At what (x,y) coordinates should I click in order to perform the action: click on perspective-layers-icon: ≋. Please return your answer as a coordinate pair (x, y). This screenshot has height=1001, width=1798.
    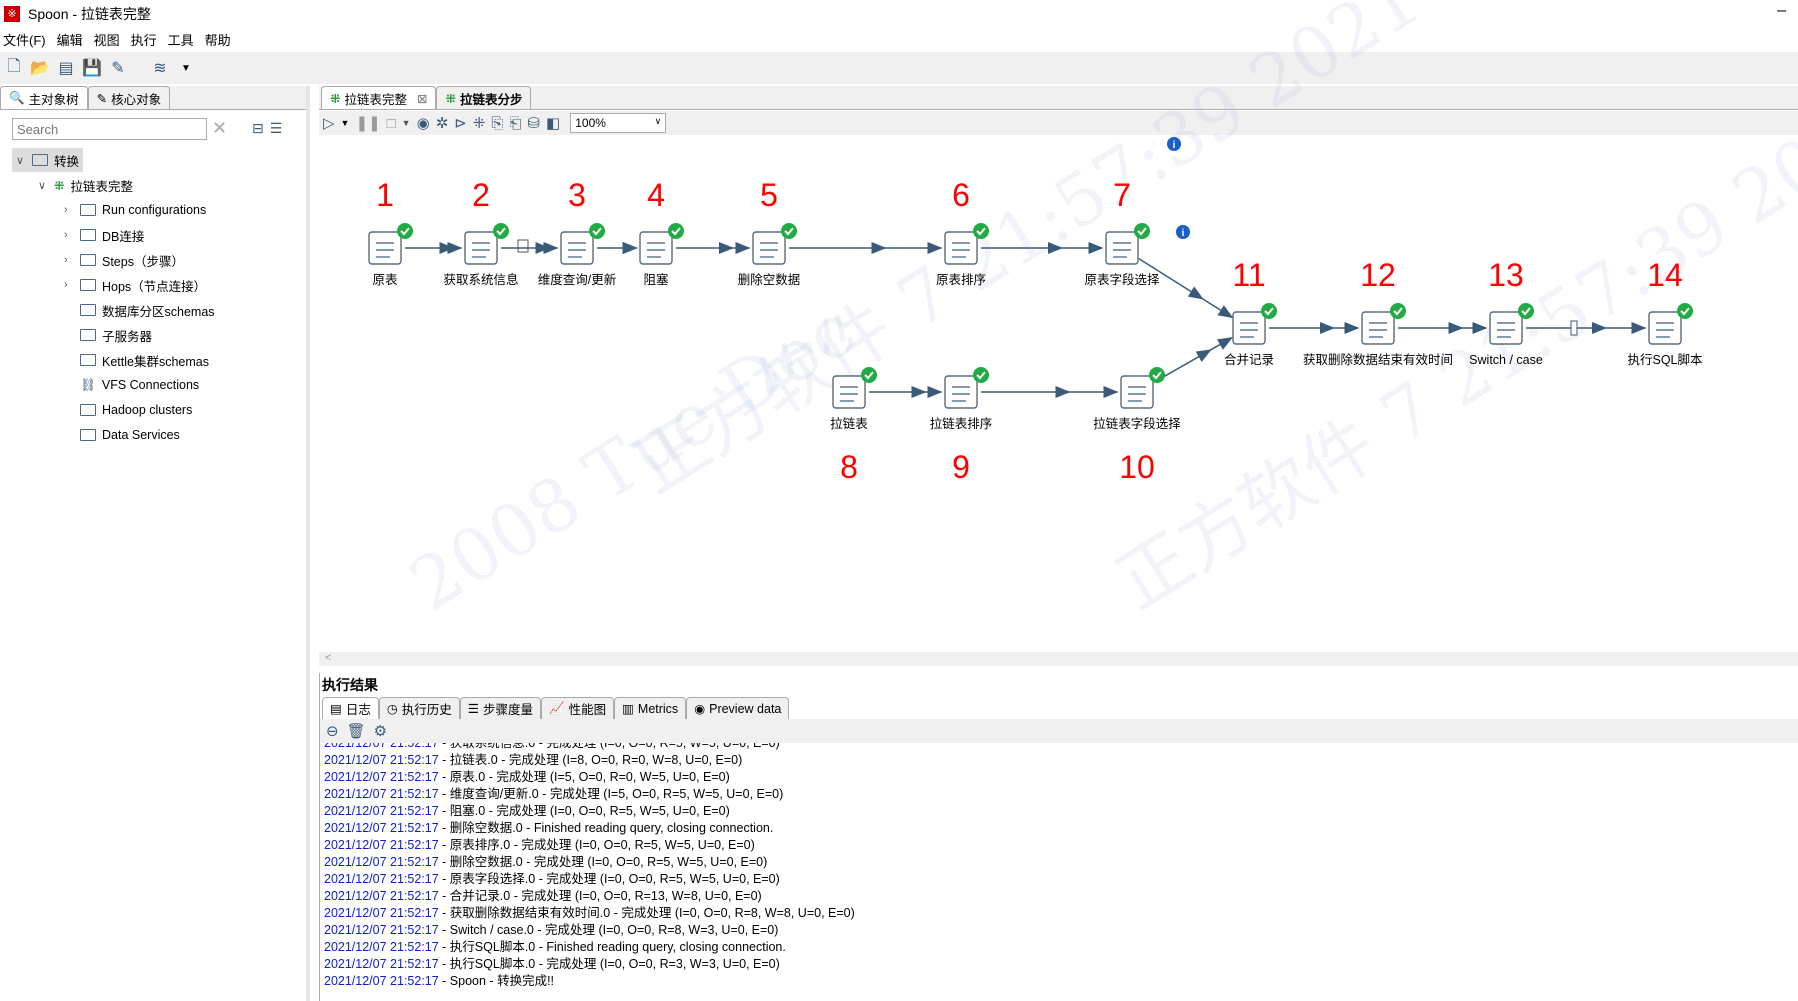
    Looking at the image, I should click on (160, 68).